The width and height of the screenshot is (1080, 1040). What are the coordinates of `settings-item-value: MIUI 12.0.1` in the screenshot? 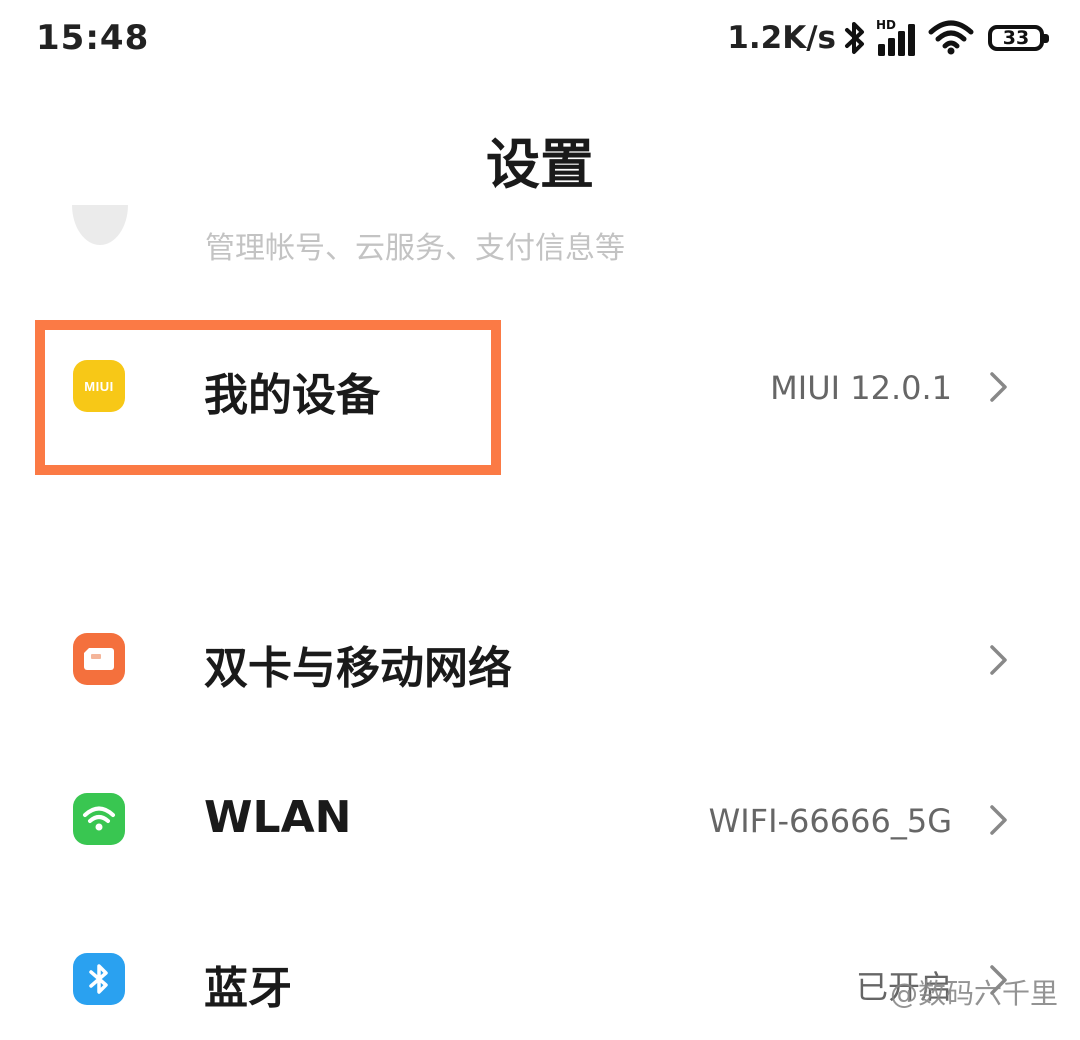 It's located at (861, 388).